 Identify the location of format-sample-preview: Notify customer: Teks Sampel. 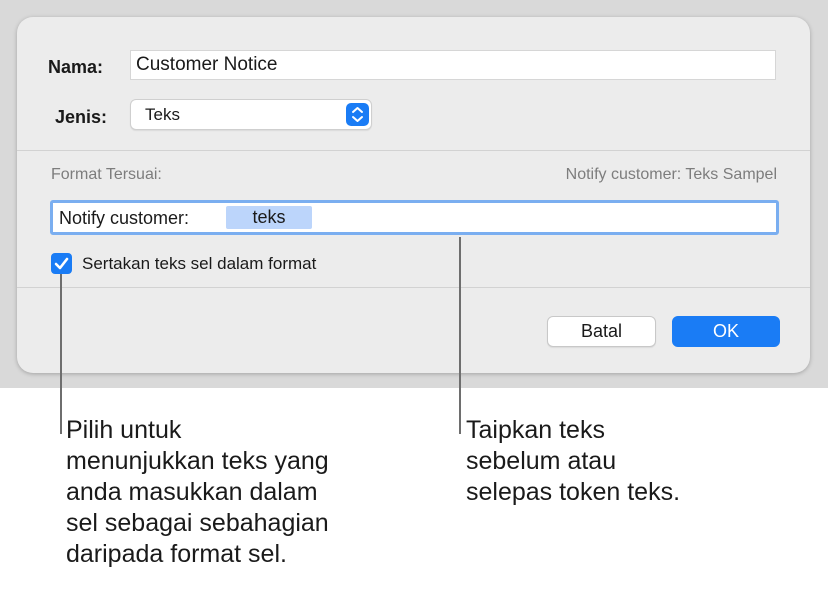
(671, 174).